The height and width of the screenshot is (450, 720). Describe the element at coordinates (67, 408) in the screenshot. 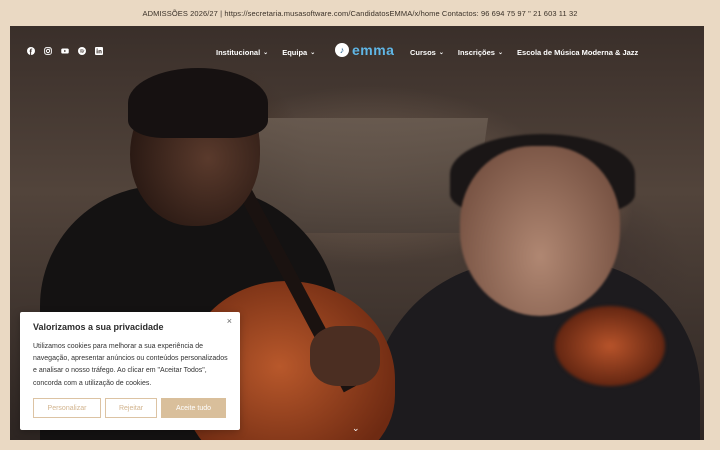

I see `customize-button: Personalizar` at that location.